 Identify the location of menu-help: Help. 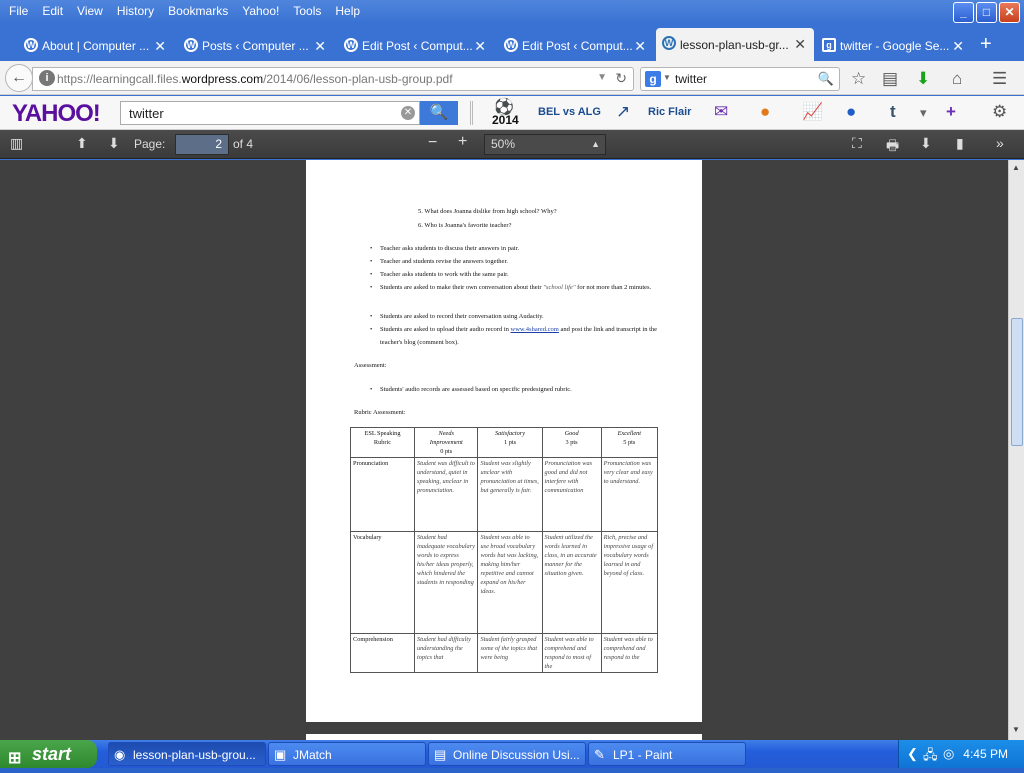
(347, 11).